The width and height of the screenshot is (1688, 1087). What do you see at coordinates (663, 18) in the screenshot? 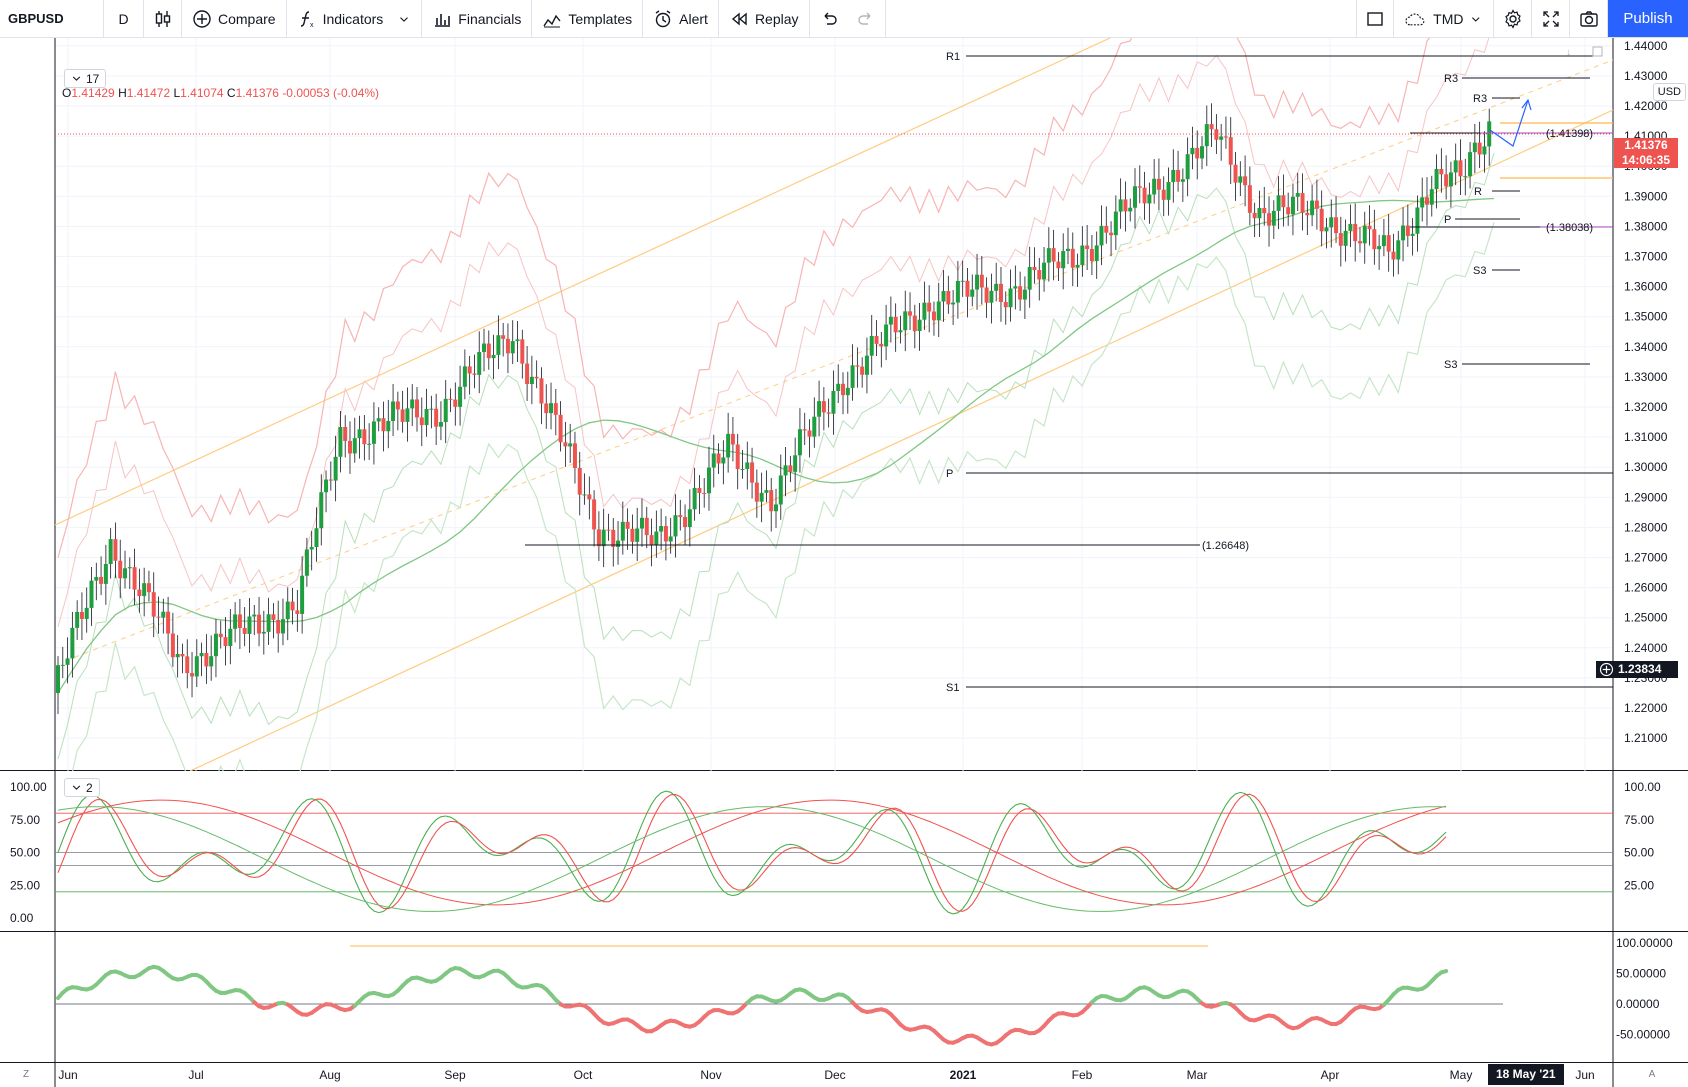
I see `alarm-clock-icon` at bounding box center [663, 18].